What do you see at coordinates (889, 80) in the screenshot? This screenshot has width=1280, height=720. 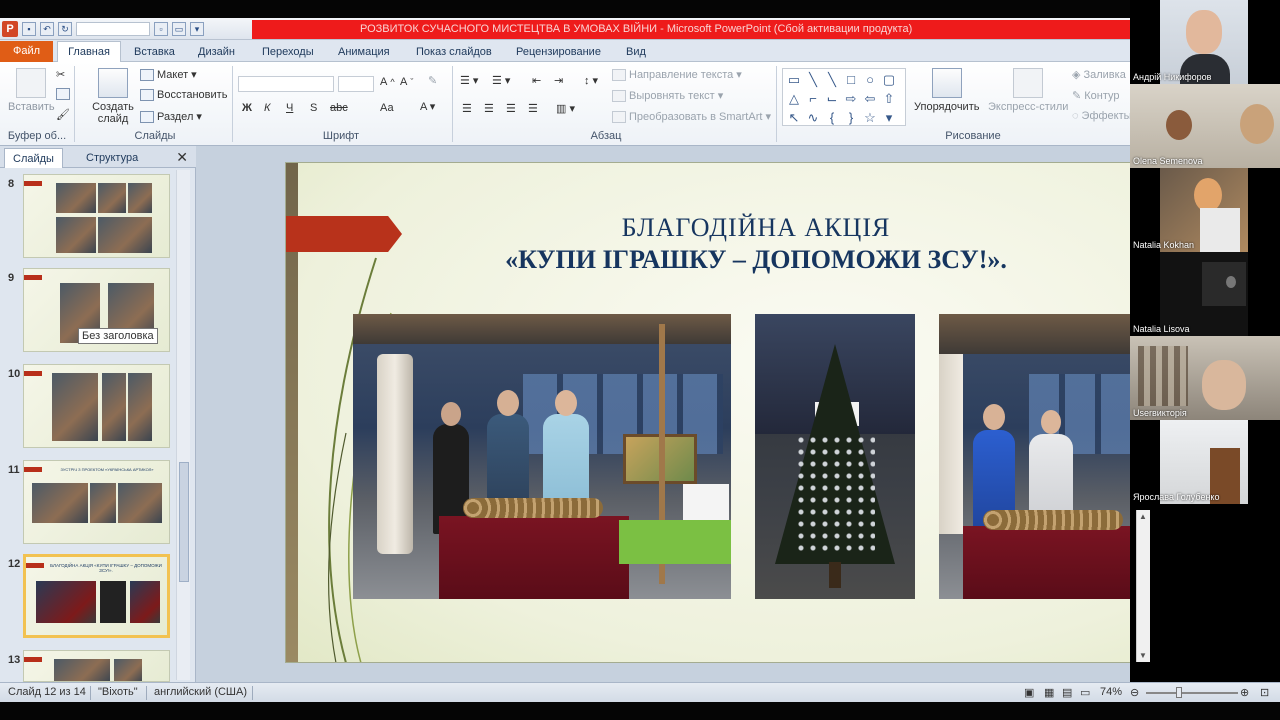 I see `rounded-rect-shape-icon: ▢` at bounding box center [889, 80].